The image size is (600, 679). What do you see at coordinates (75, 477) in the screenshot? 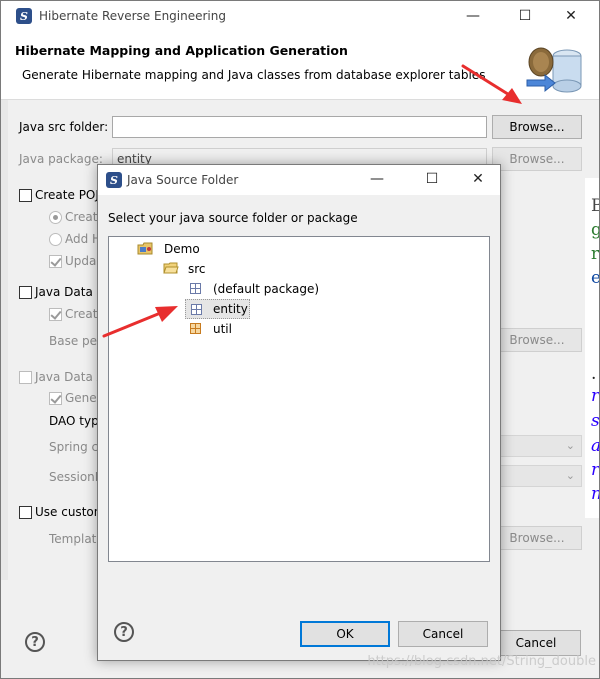
I see `session-factory-label: SessionF` at bounding box center [75, 477].